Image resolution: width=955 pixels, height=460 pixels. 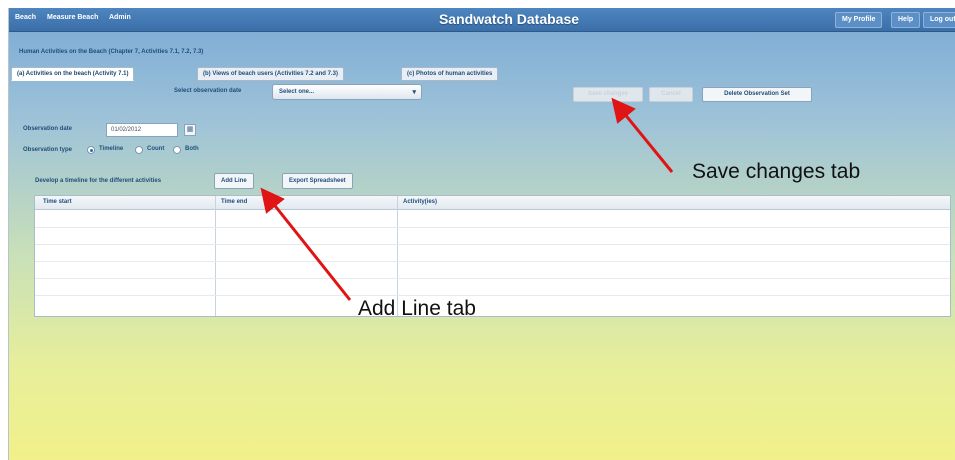 What do you see at coordinates (120, 17) in the screenshot?
I see `nav-link-admin: Admin` at bounding box center [120, 17].